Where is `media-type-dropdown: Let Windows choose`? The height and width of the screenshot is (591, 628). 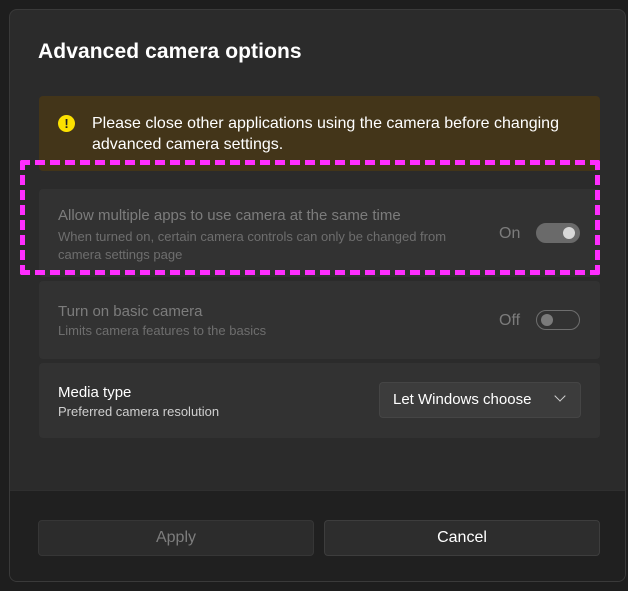
media-type-dropdown: Let Windows choose is located at coordinates (480, 400).